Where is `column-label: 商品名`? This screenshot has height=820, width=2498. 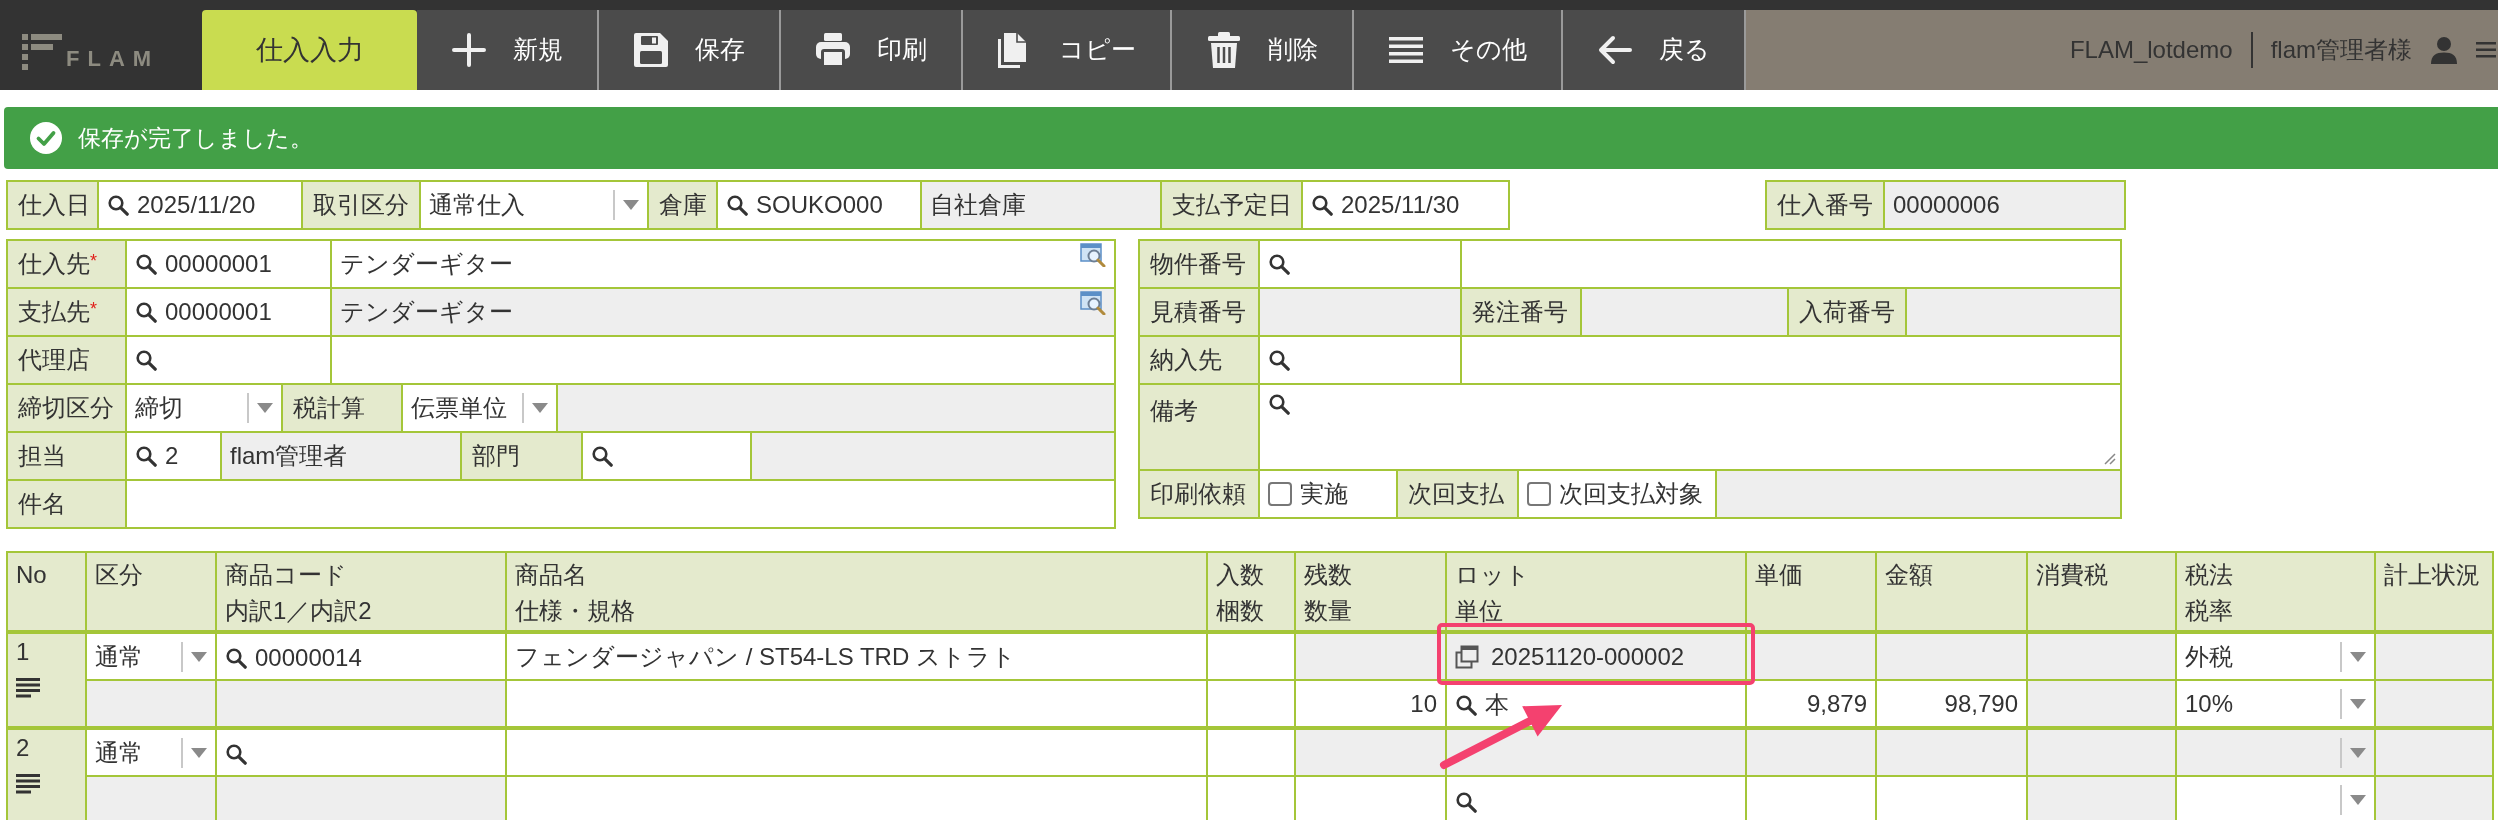 column-label: 商品名 is located at coordinates (551, 575).